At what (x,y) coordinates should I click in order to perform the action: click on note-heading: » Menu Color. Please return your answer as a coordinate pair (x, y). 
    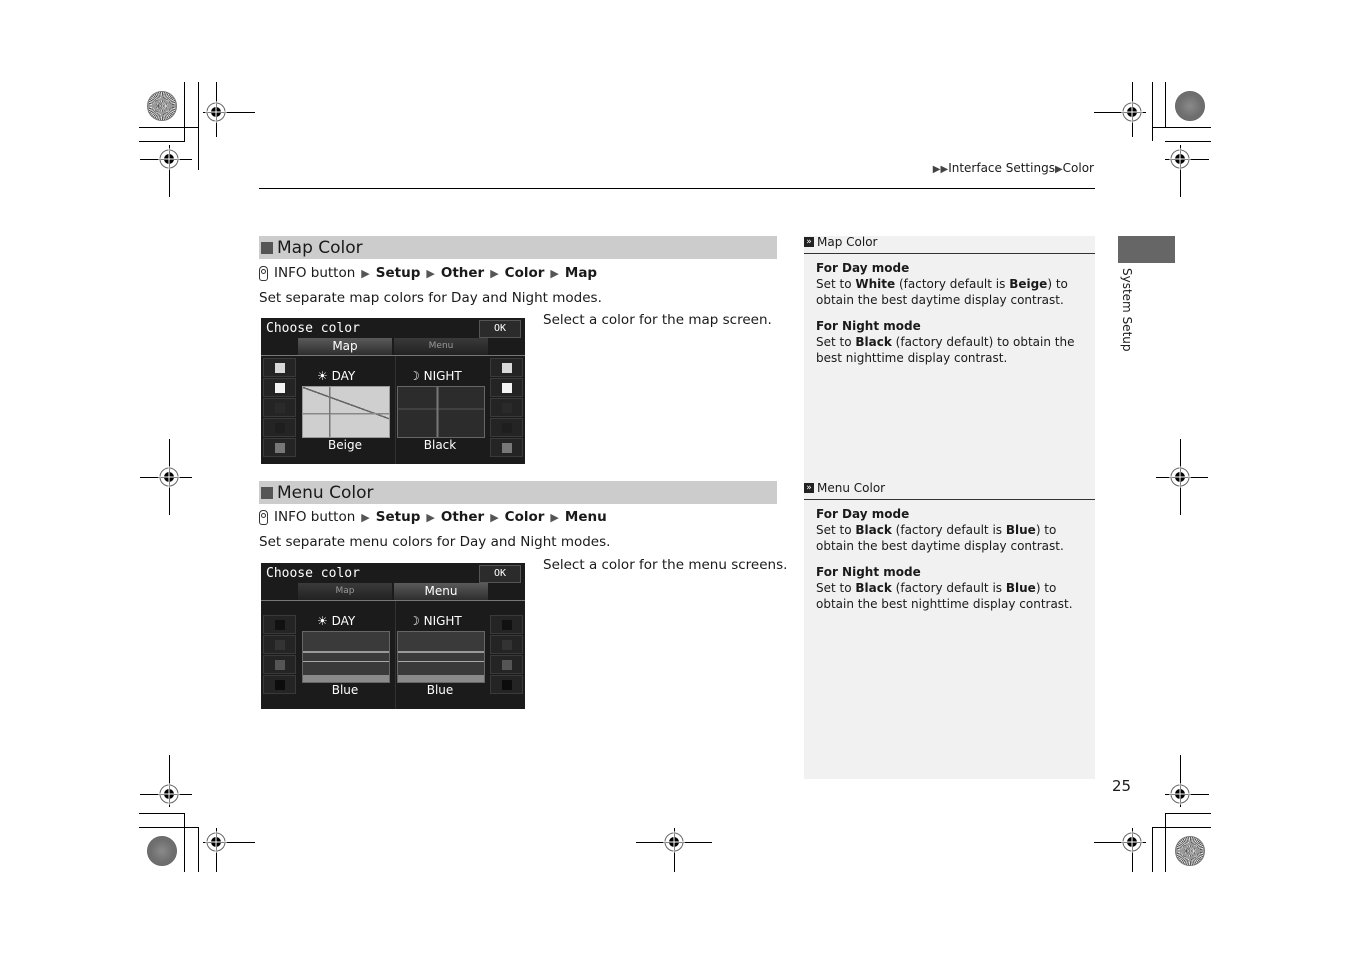
    Looking at the image, I should click on (844, 488).